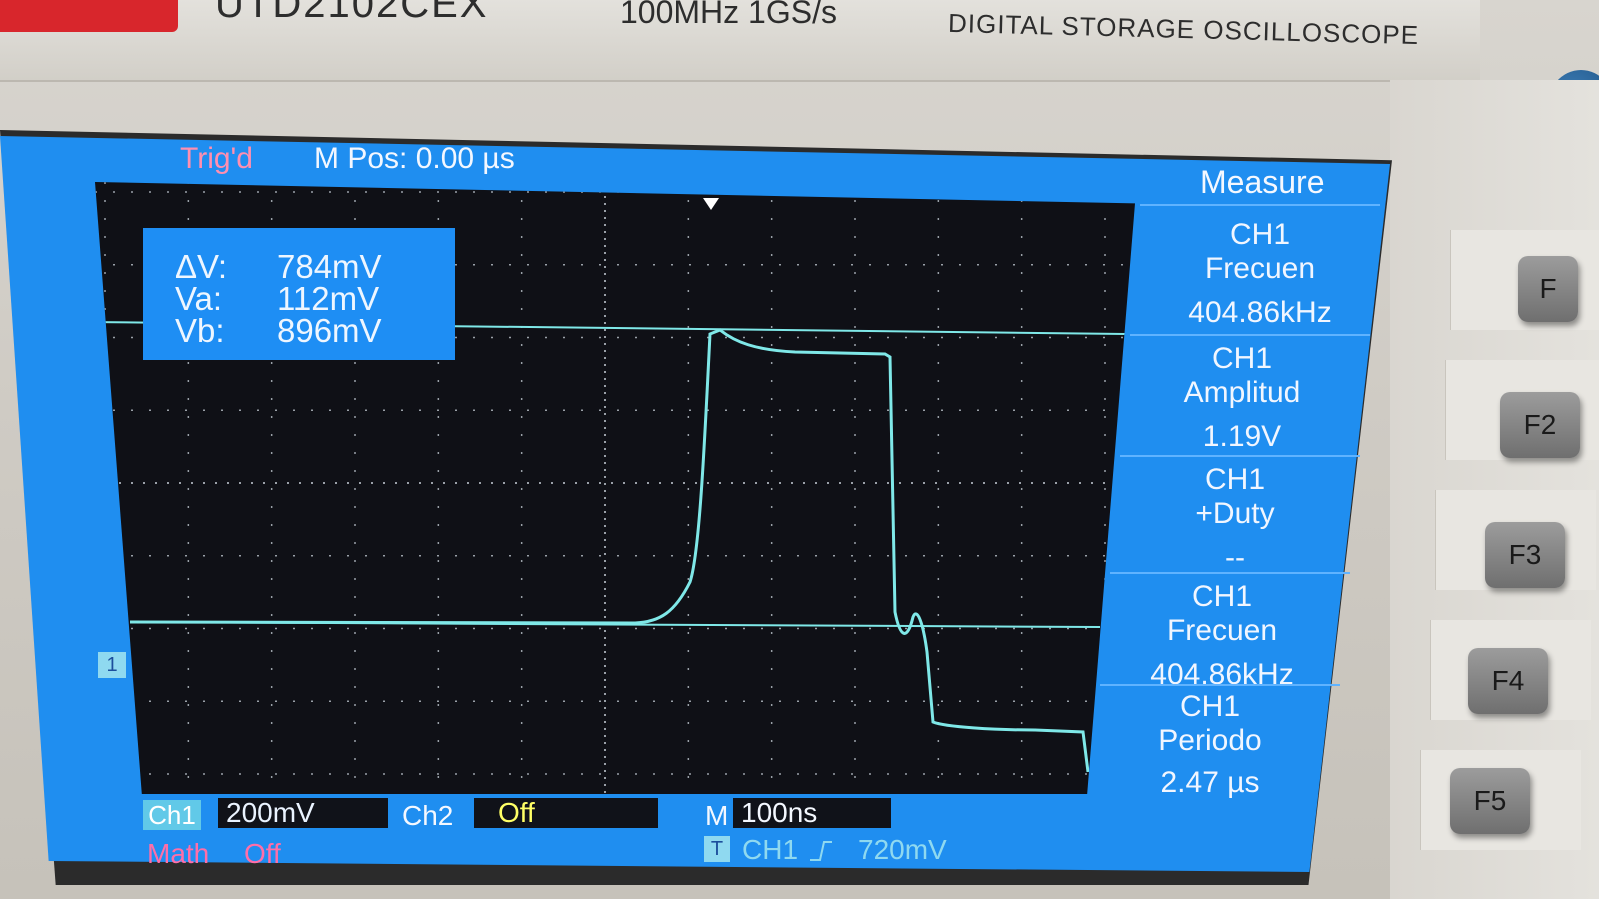 The width and height of the screenshot is (1599, 899). Describe the element at coordinates (770, 849) in the screenshot. I see `trigger-source: CH1` at that location.